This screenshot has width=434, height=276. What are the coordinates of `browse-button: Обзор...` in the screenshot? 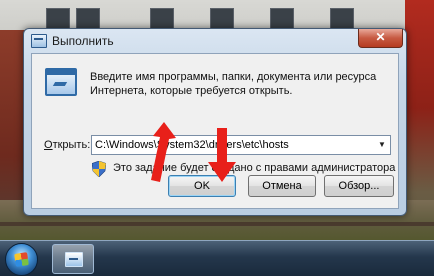 It's located at (359, 186).